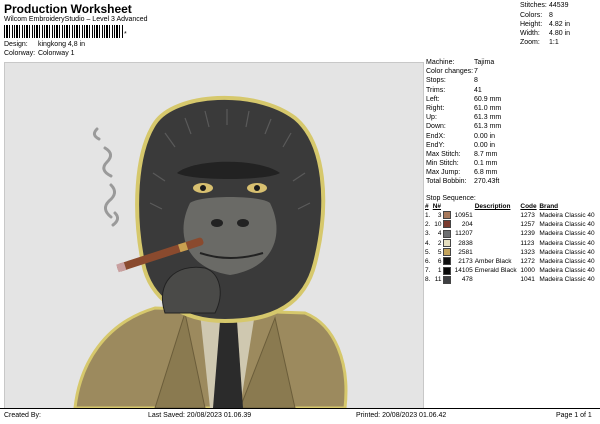 The width and height of the screenshot is (600, 424). I want to click on thread-number: 2173, so click(465, 262).